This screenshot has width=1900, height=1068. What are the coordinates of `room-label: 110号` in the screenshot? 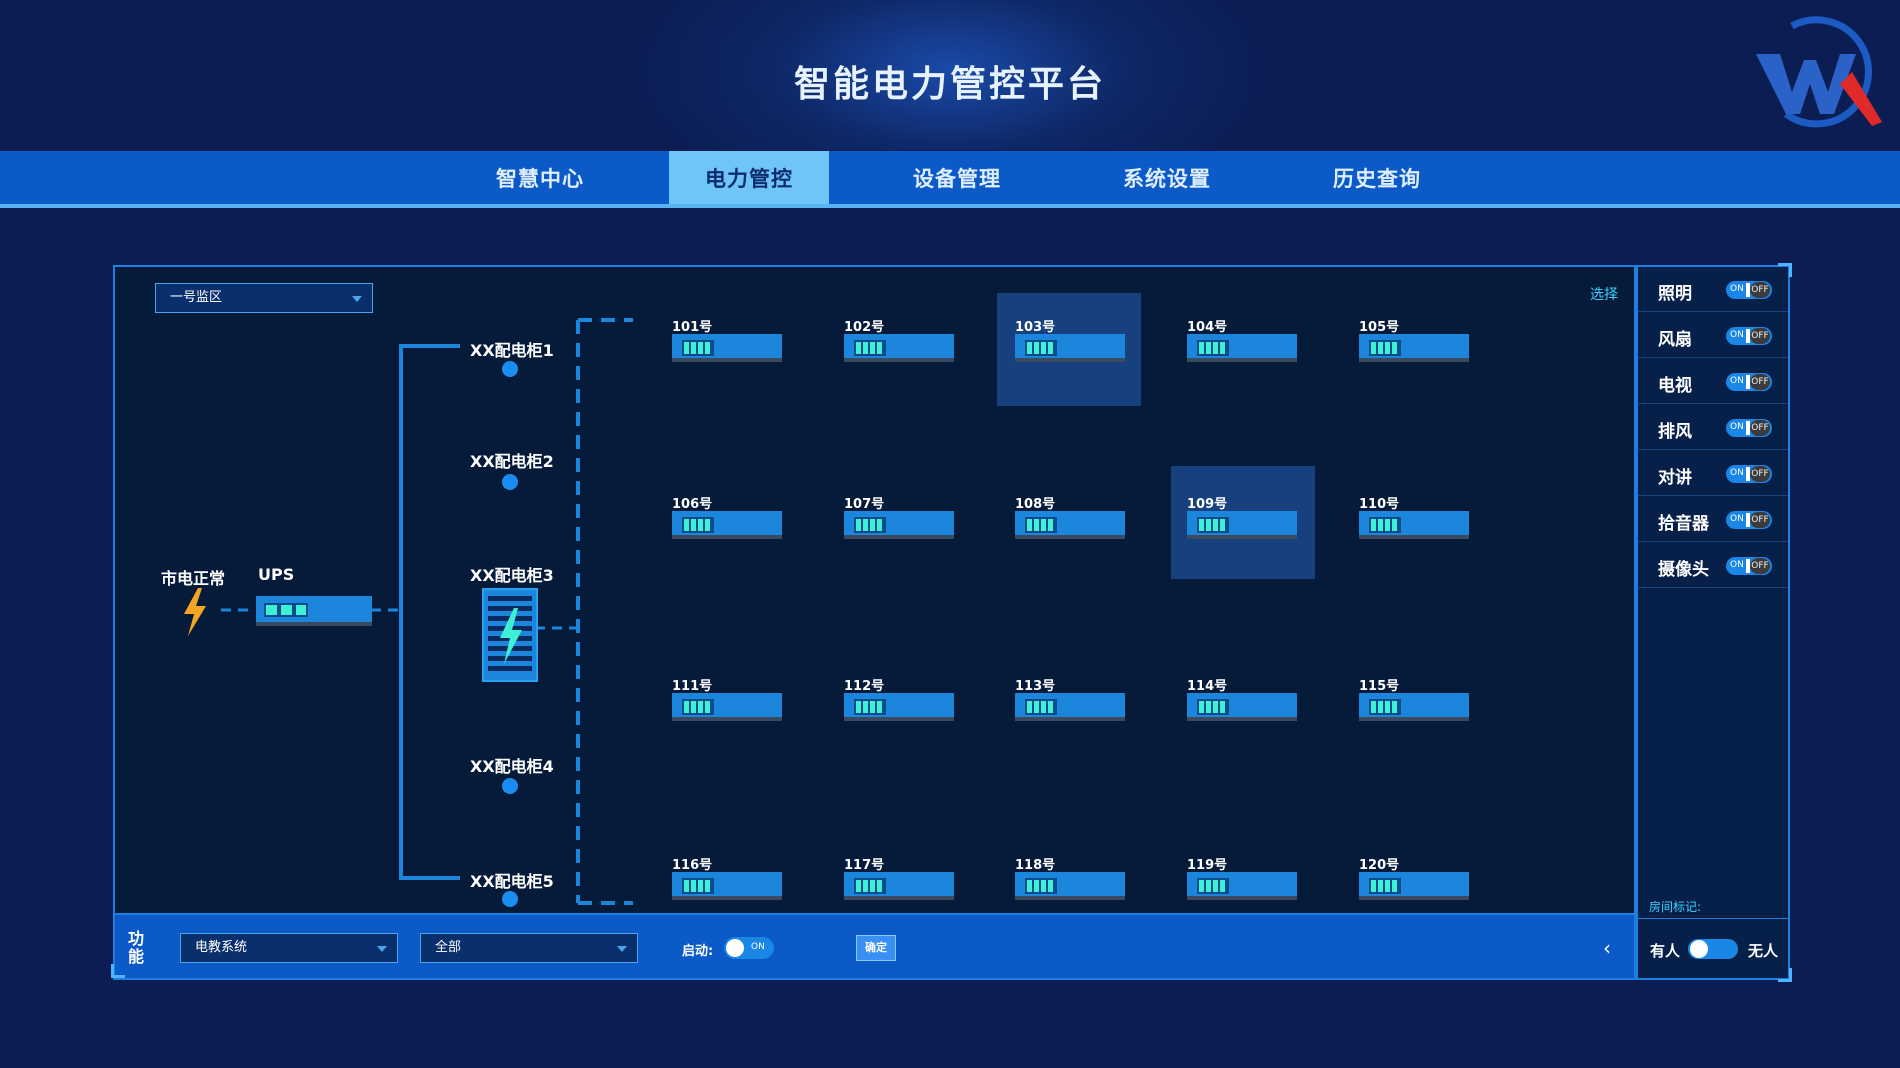 It's located at (1379, 504).